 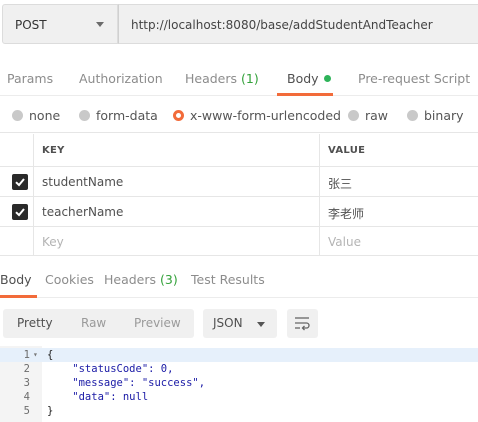 I want to click on tab-body: Body, so click(x=309, y=78).